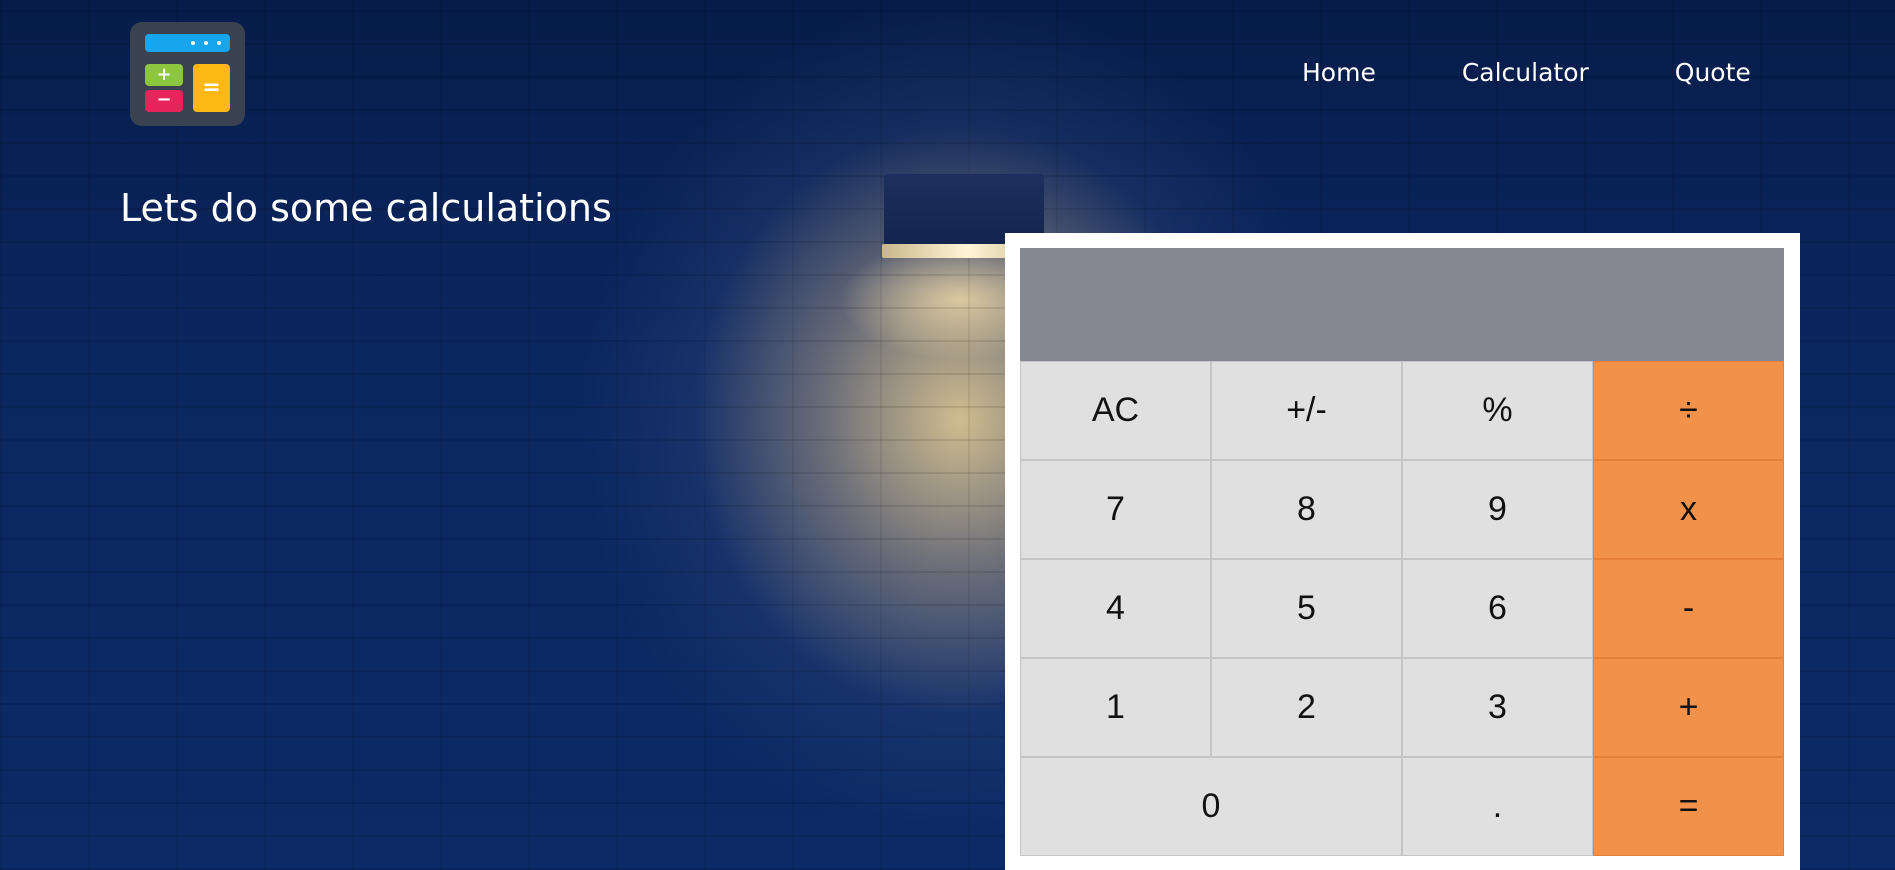 This screenshot has height=870, width=1895. Describe the element at coordinates (1306, 707) in the screenshot. I see `key-2: 2` at that location.